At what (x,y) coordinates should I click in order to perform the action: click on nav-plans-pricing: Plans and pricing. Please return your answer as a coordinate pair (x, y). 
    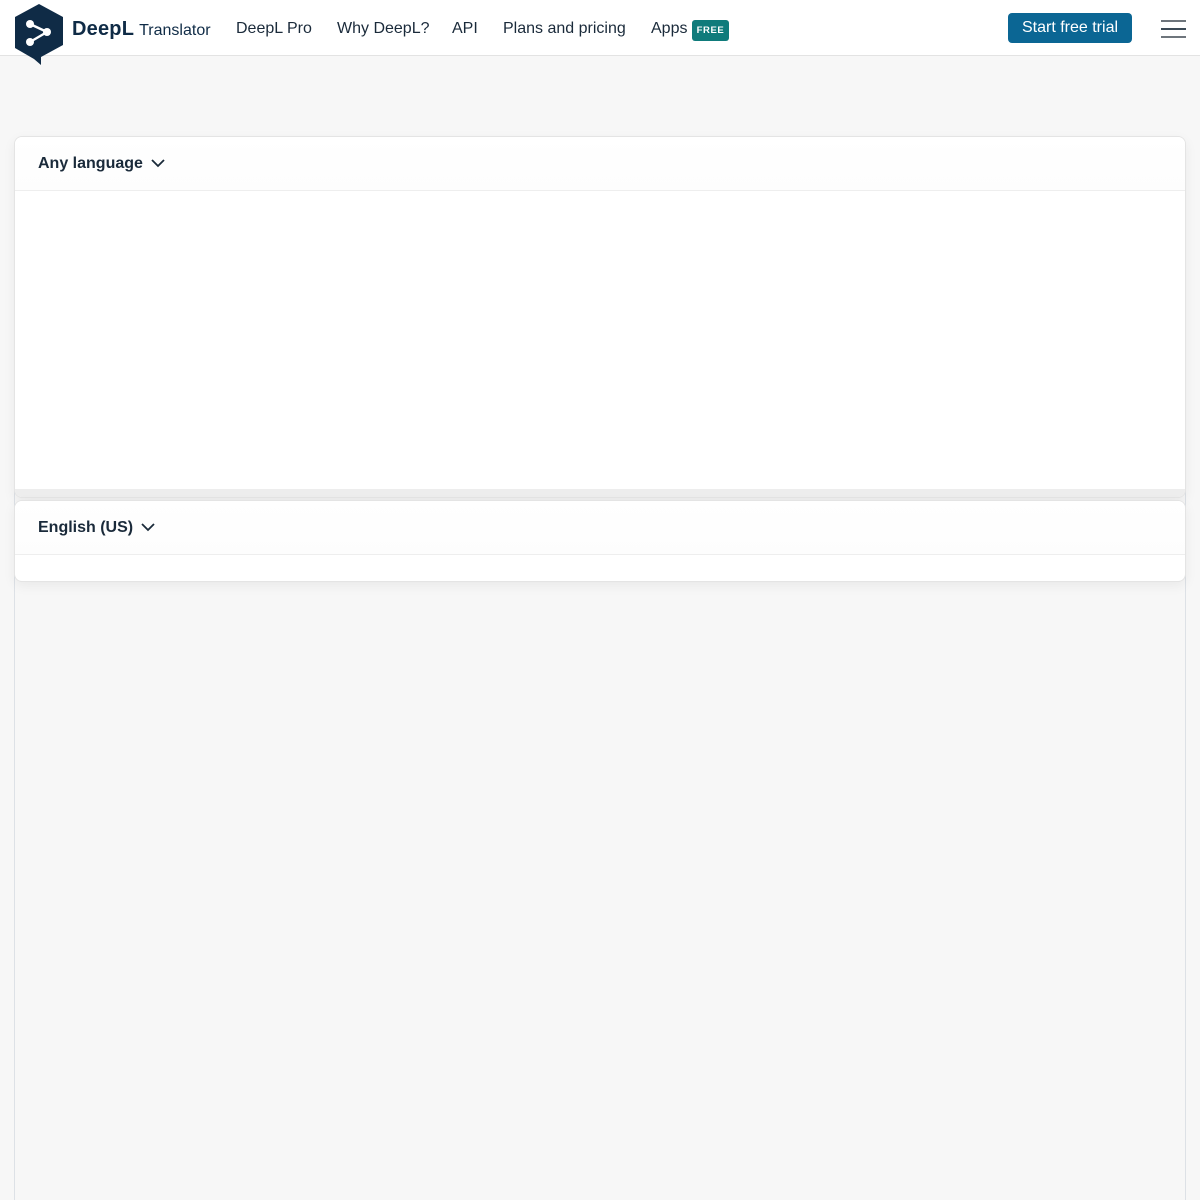
    Looking at the image, I should click on (564, 29).